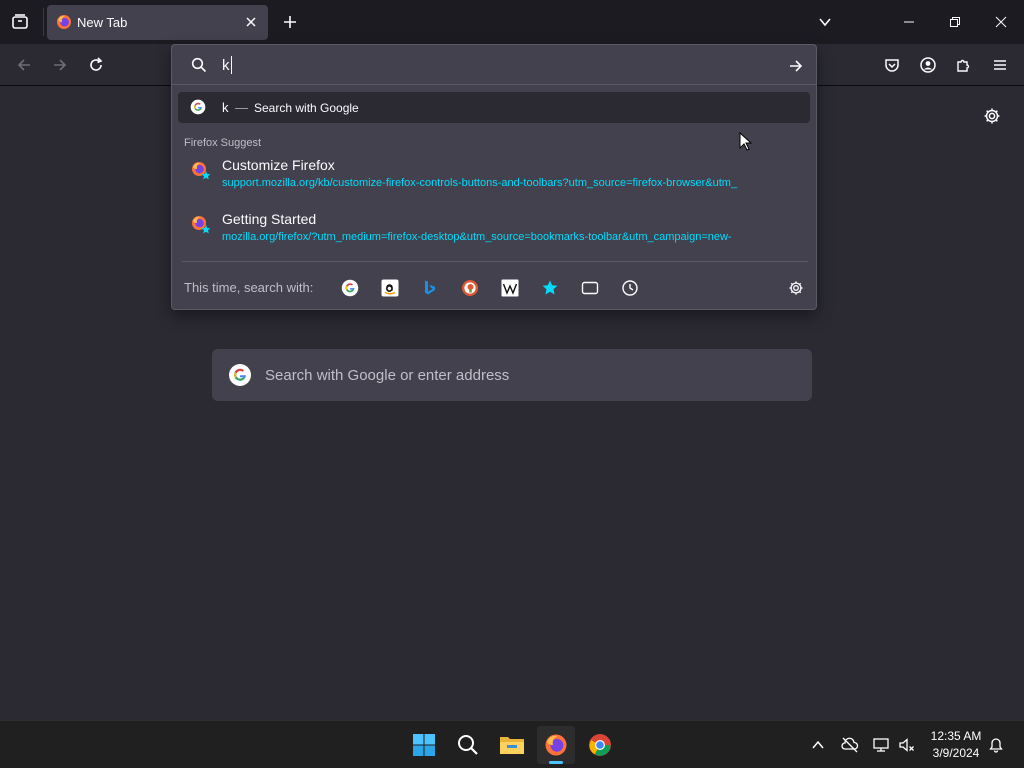 The width and height of the screenshot is (1024, 768). I want to click on windows-taskbar: 12:35 AM 3/9/2024, so click(512, 744).